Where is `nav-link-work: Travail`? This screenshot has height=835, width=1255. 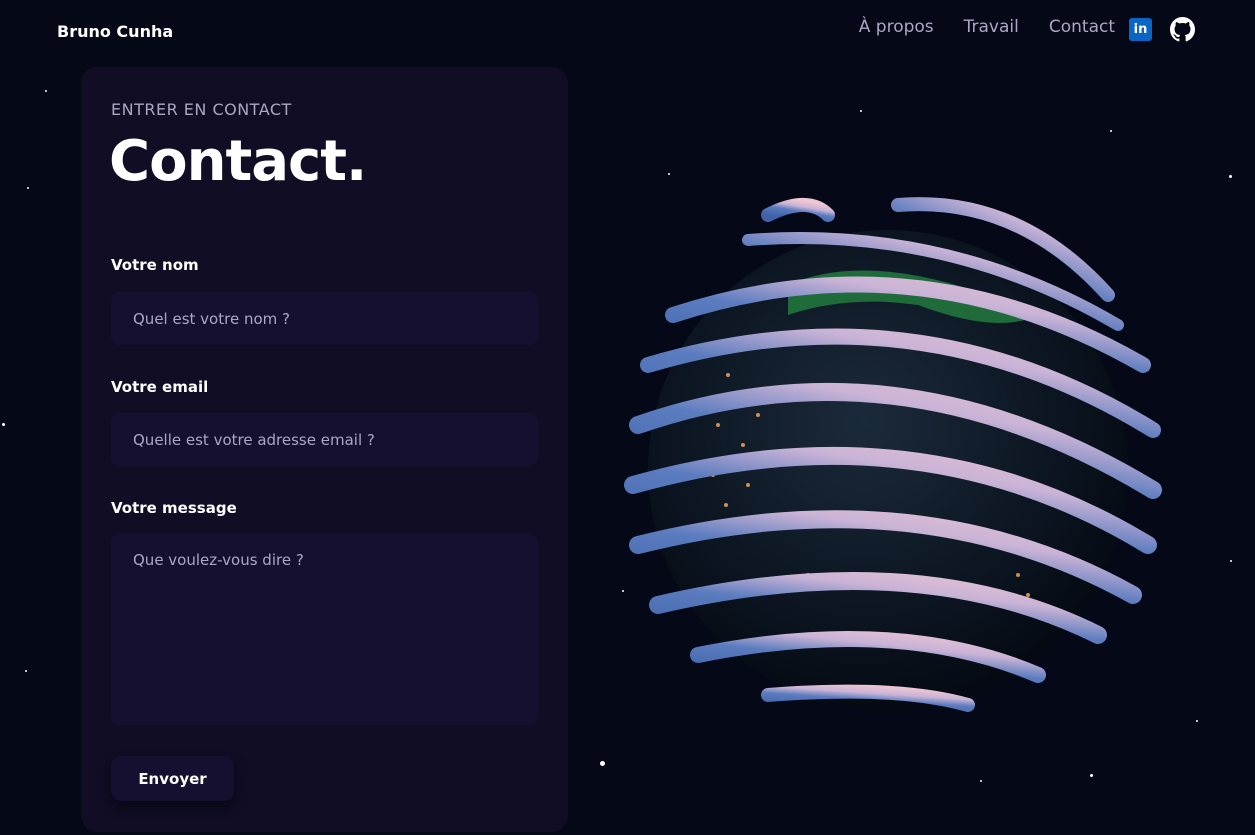
nav-link-work: Travail is located at coordinates (991, 27).